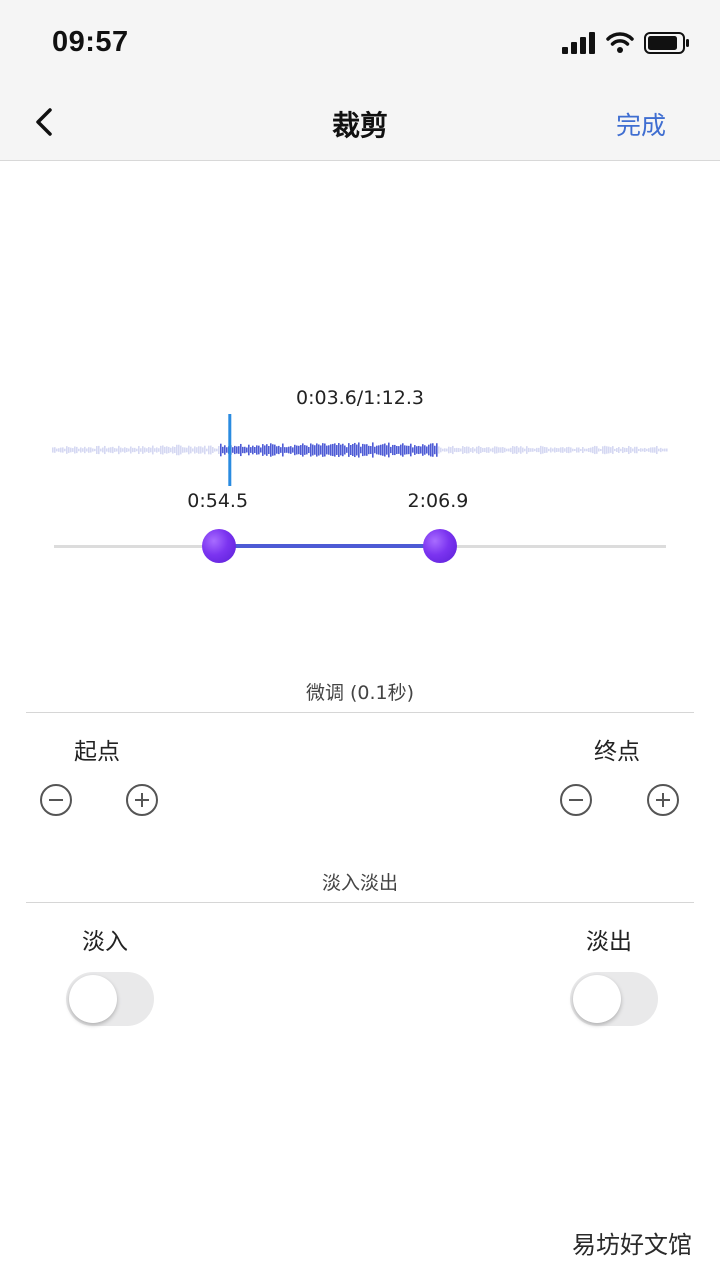 This screenshot has width=720, height=1280. Describe the element at coordinates (56, 800) in the screenshot. I see `start-minus-button` at that location.